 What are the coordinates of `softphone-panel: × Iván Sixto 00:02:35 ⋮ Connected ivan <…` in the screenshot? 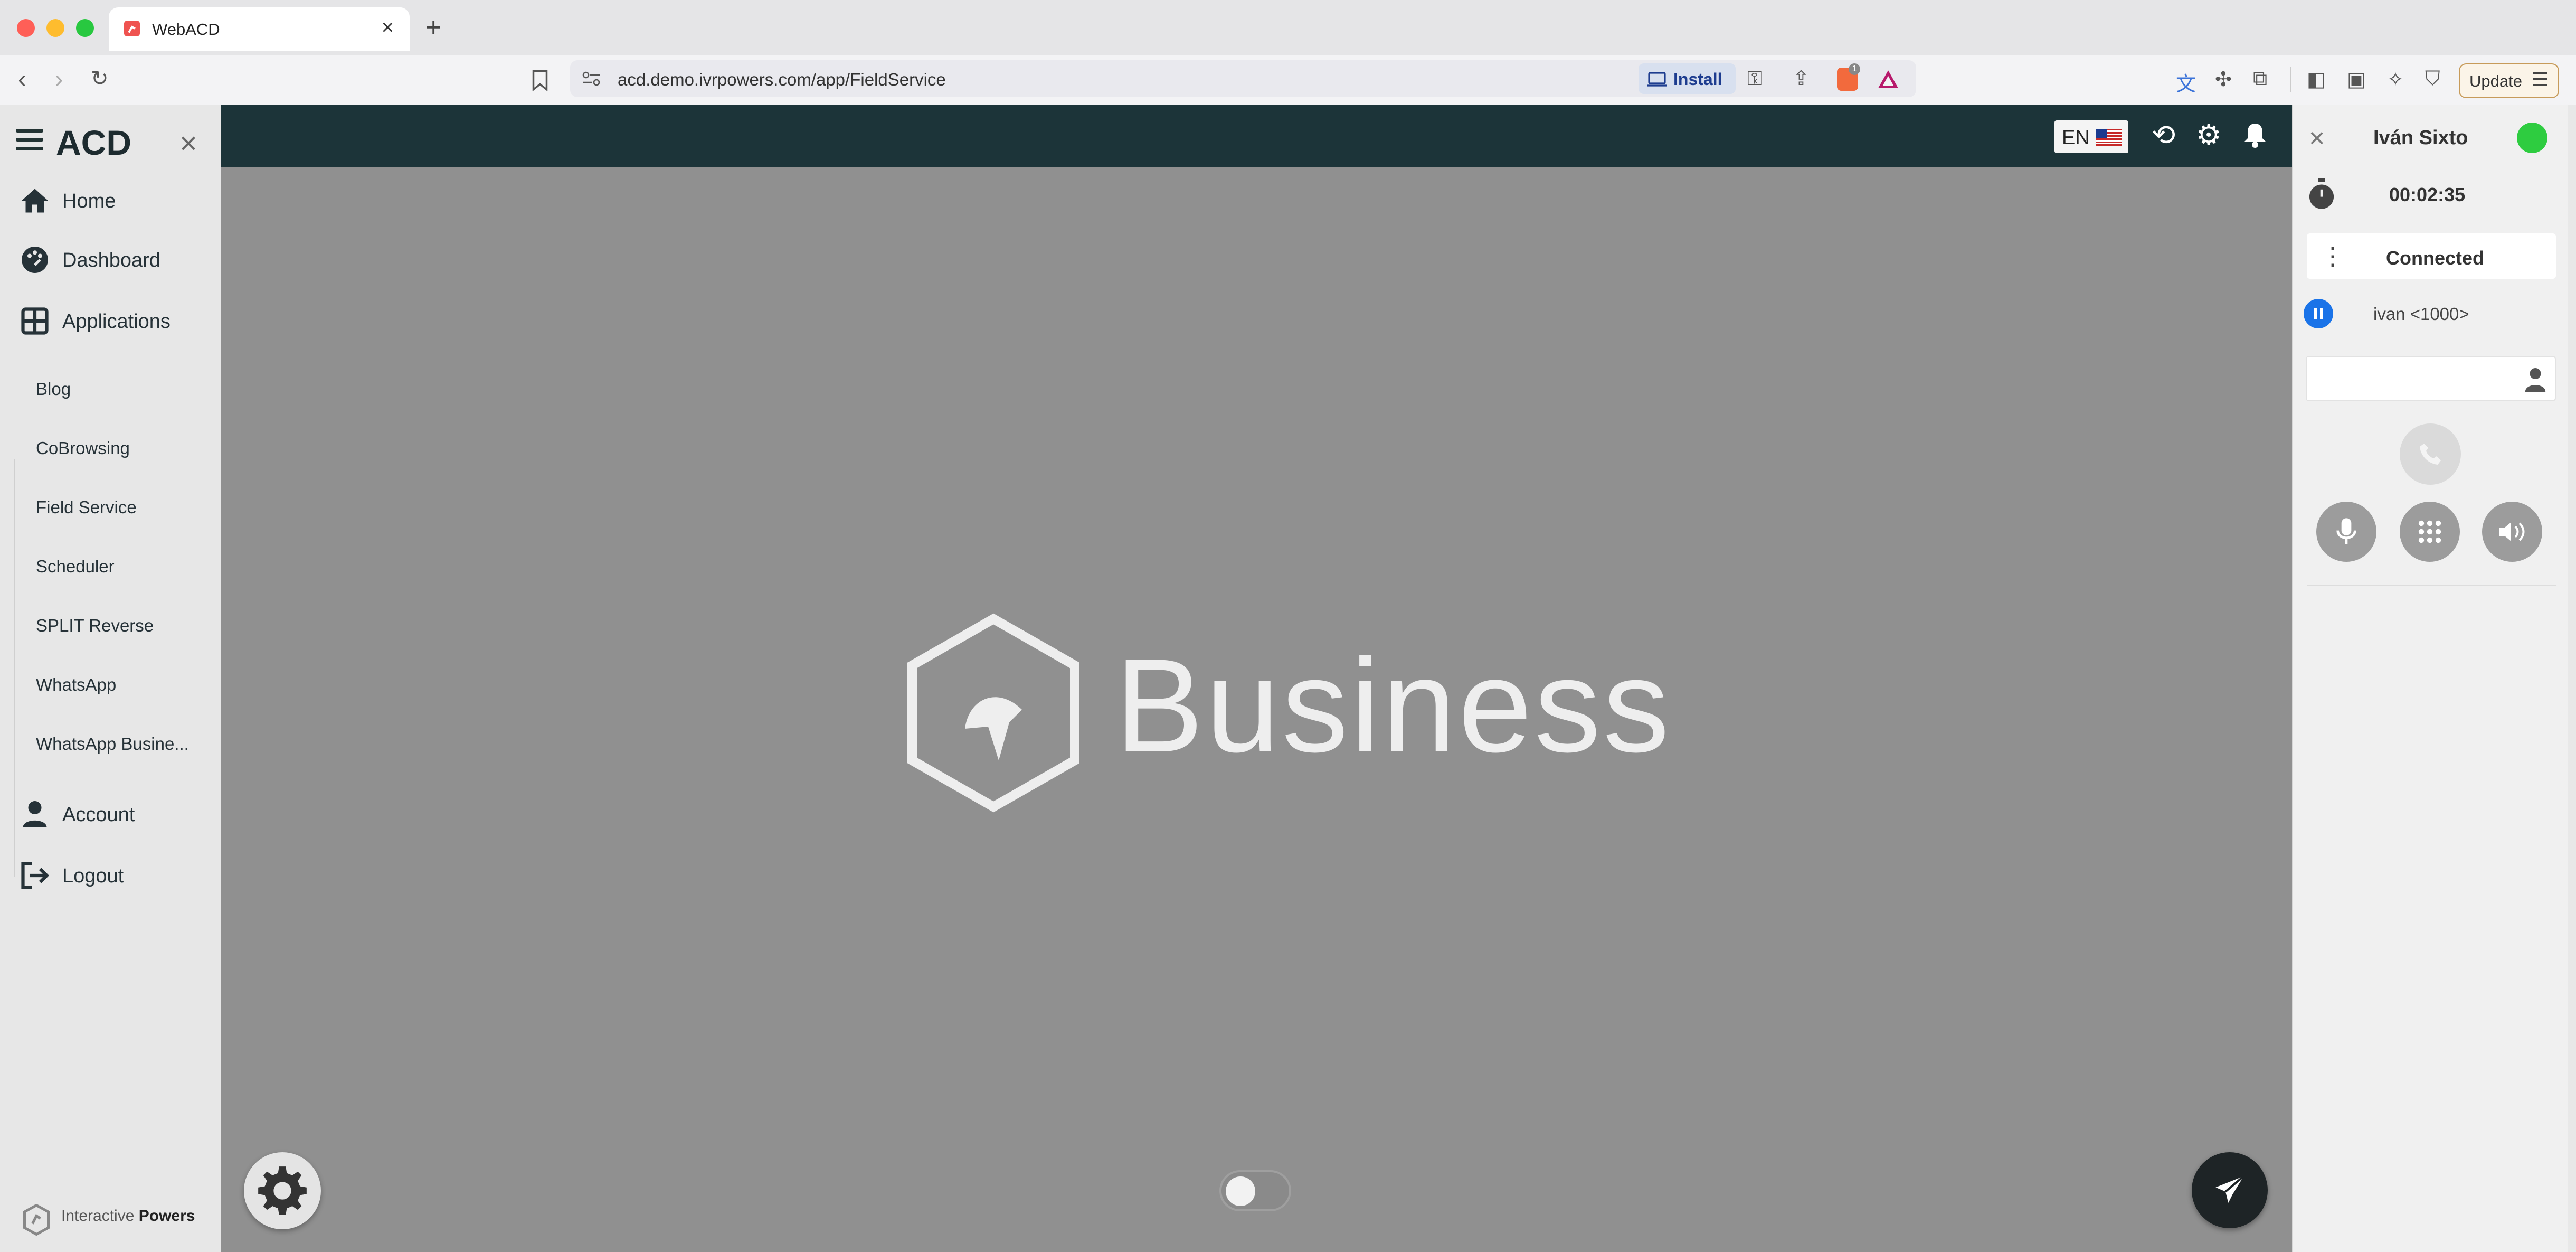 It's located at (2430, 678).